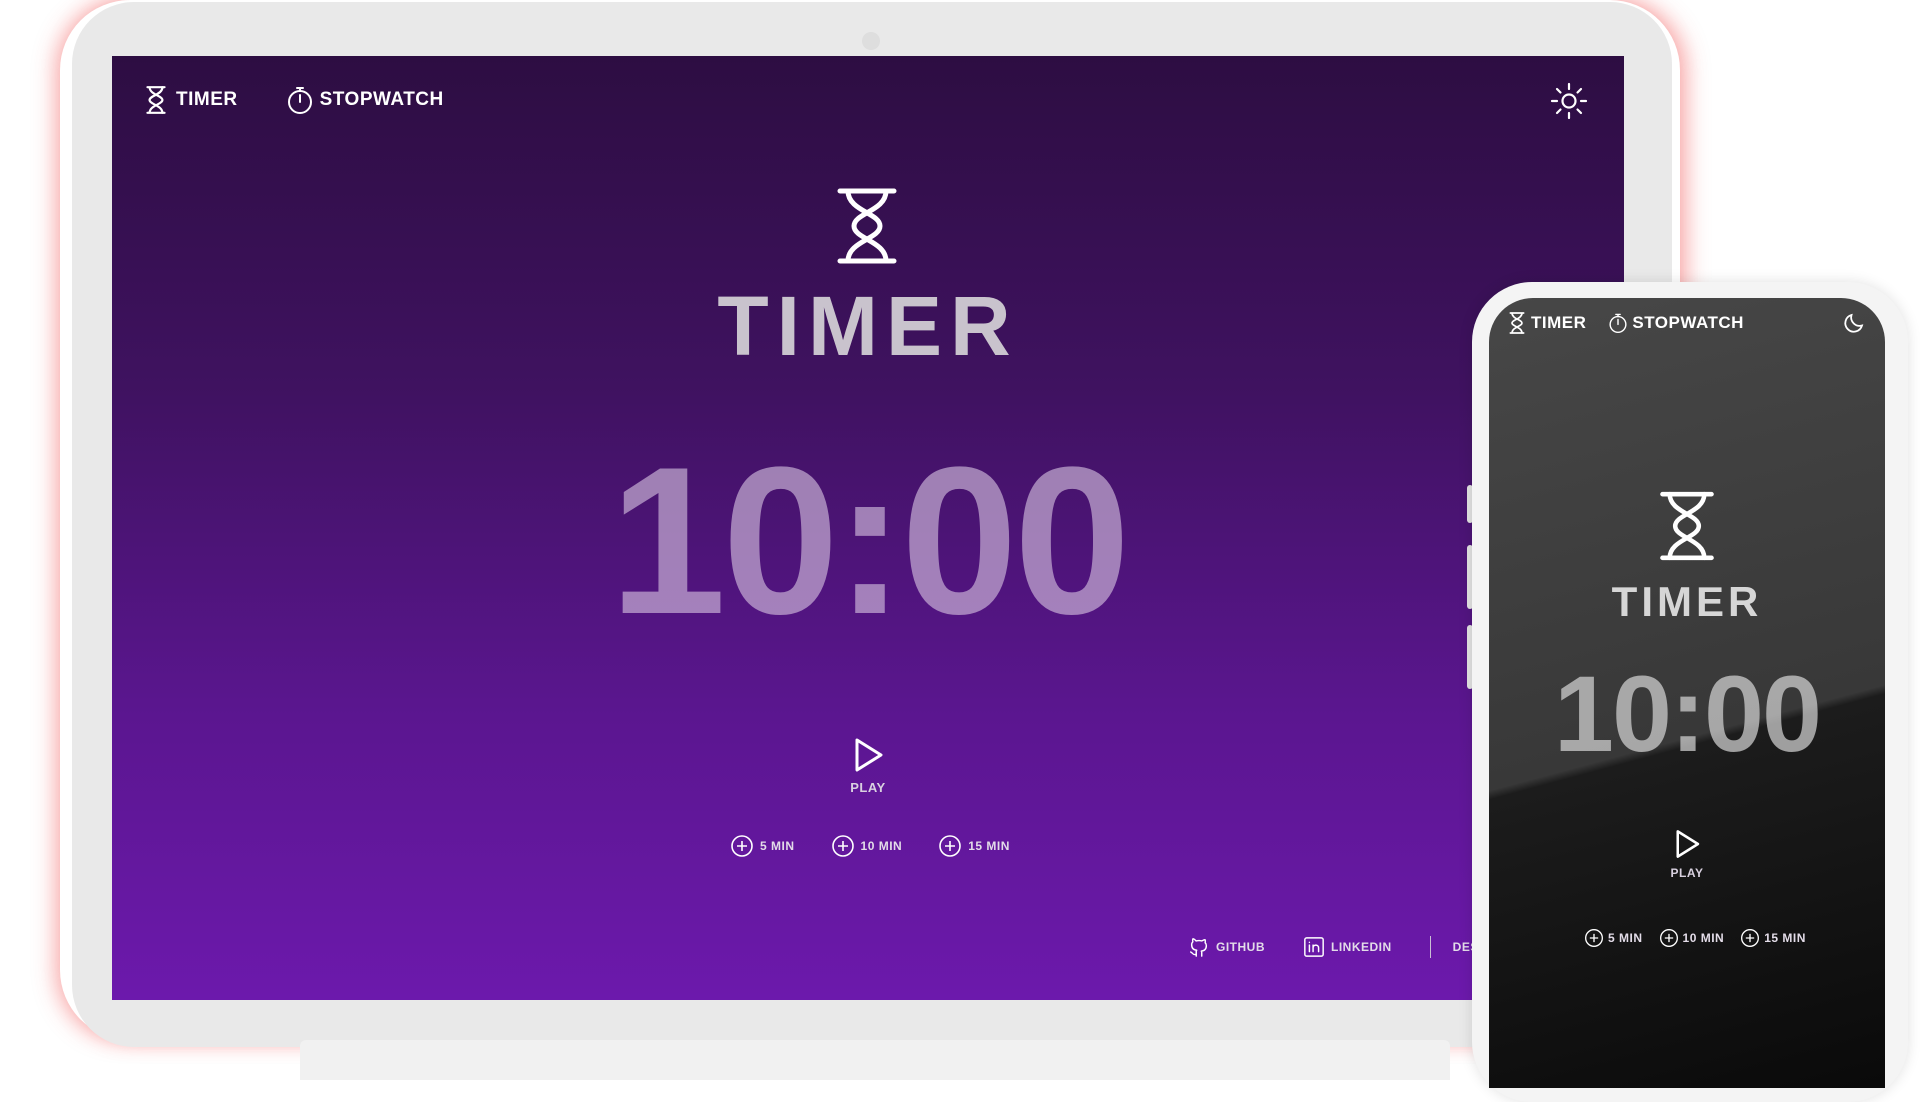  Describe the element at coordinates (875, 1060) in the screenshot. I see `laptop-base` at that location.